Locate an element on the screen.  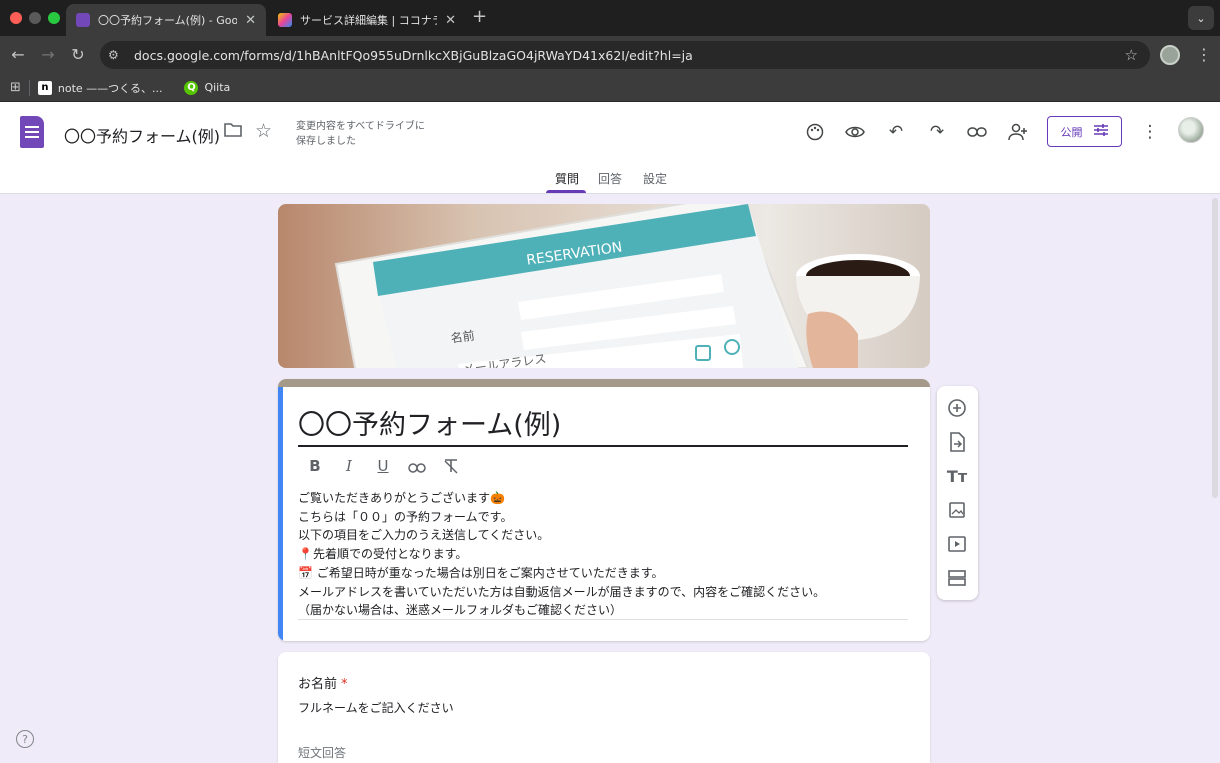
add-title-description-icon: Tт is located at coordinates (957, 476).